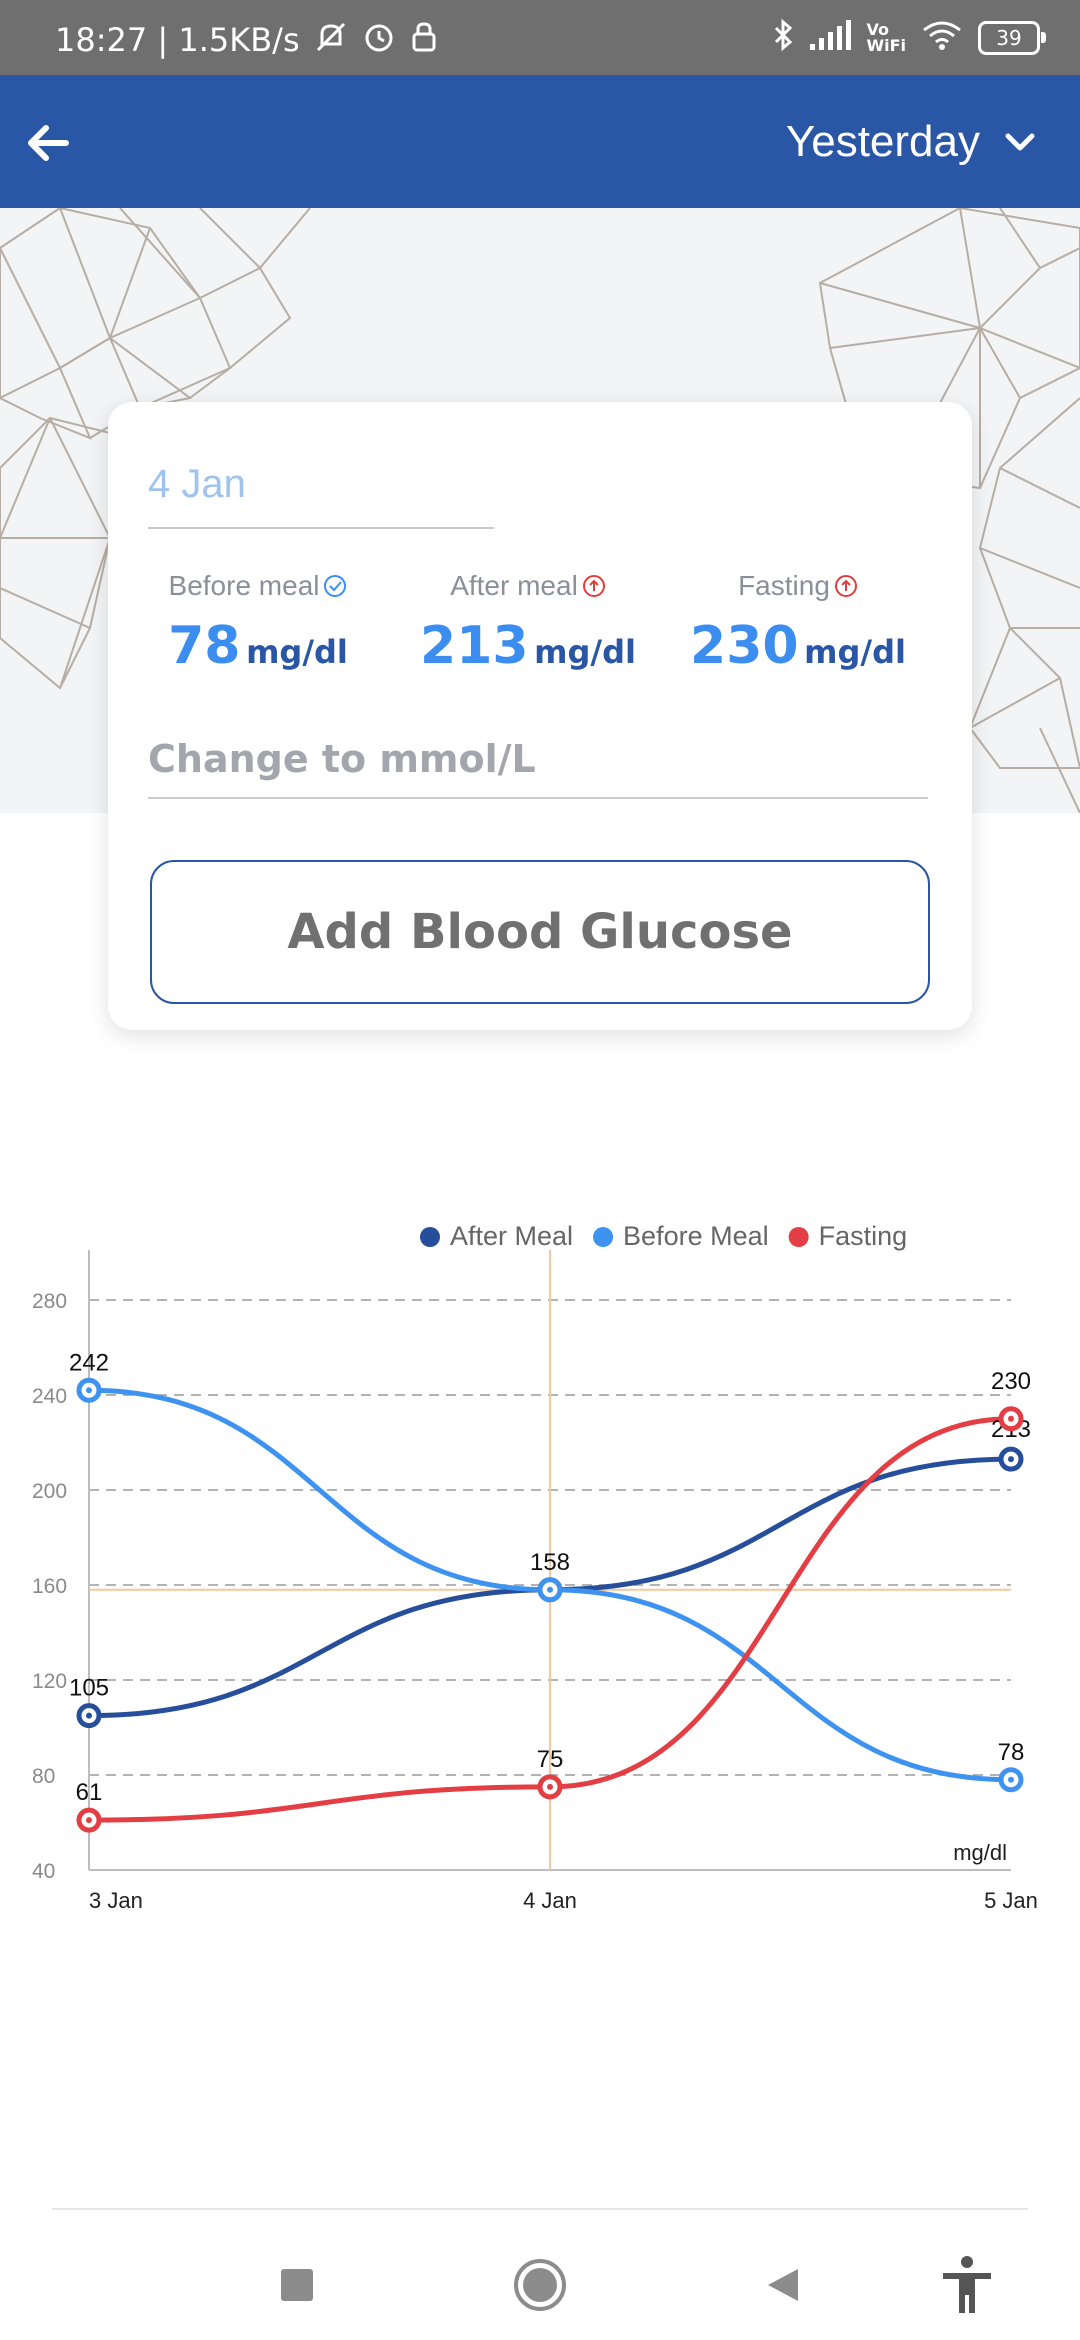 This screenshot has width=1080, height=2340. I want to click on metric-fasting: Fasting 230 mg/dl, so click(798, 623).